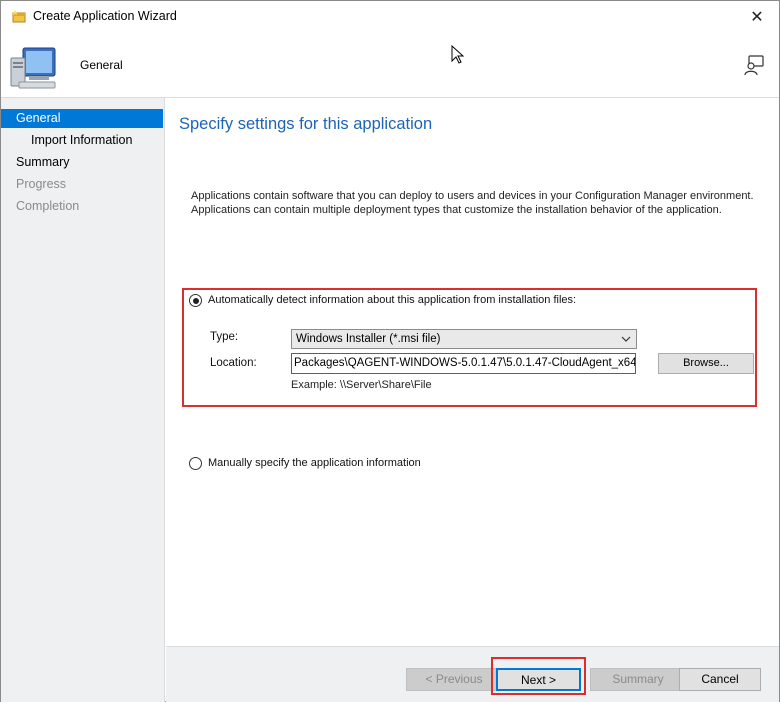 Image resolution: width=780 pixels, height=702 pixels. Describe the element at coordinates (41, 184) in the screenshot. I see `nav-step-progress: Progress` at that location.